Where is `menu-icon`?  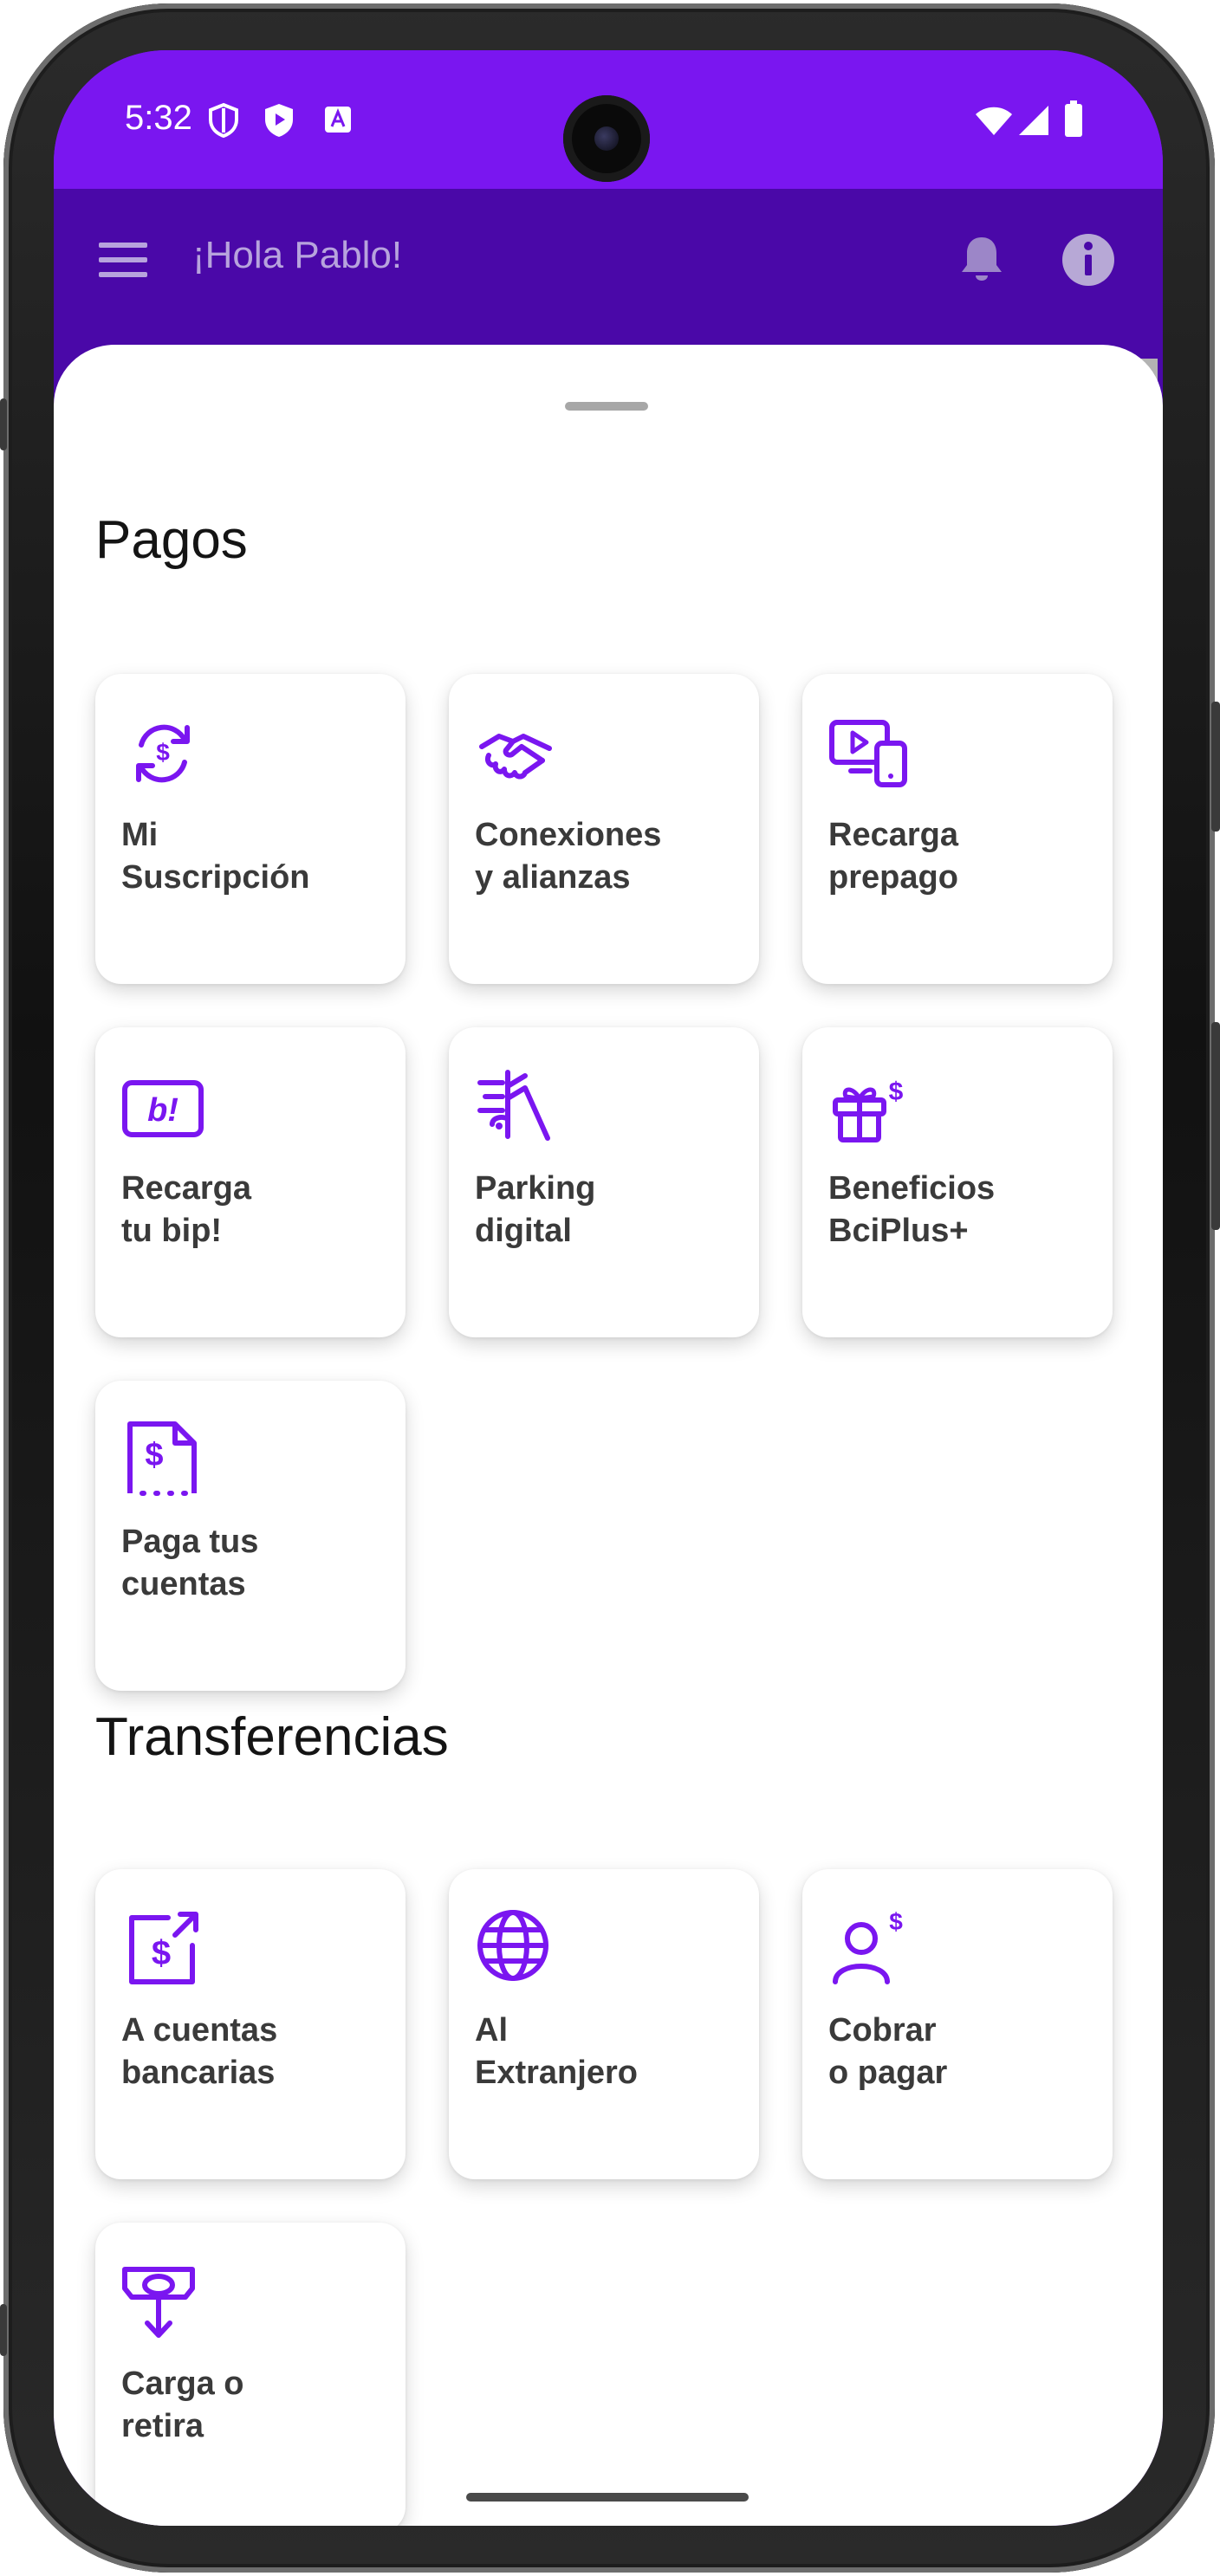 menu-icon is located at coordinates (123, 260).